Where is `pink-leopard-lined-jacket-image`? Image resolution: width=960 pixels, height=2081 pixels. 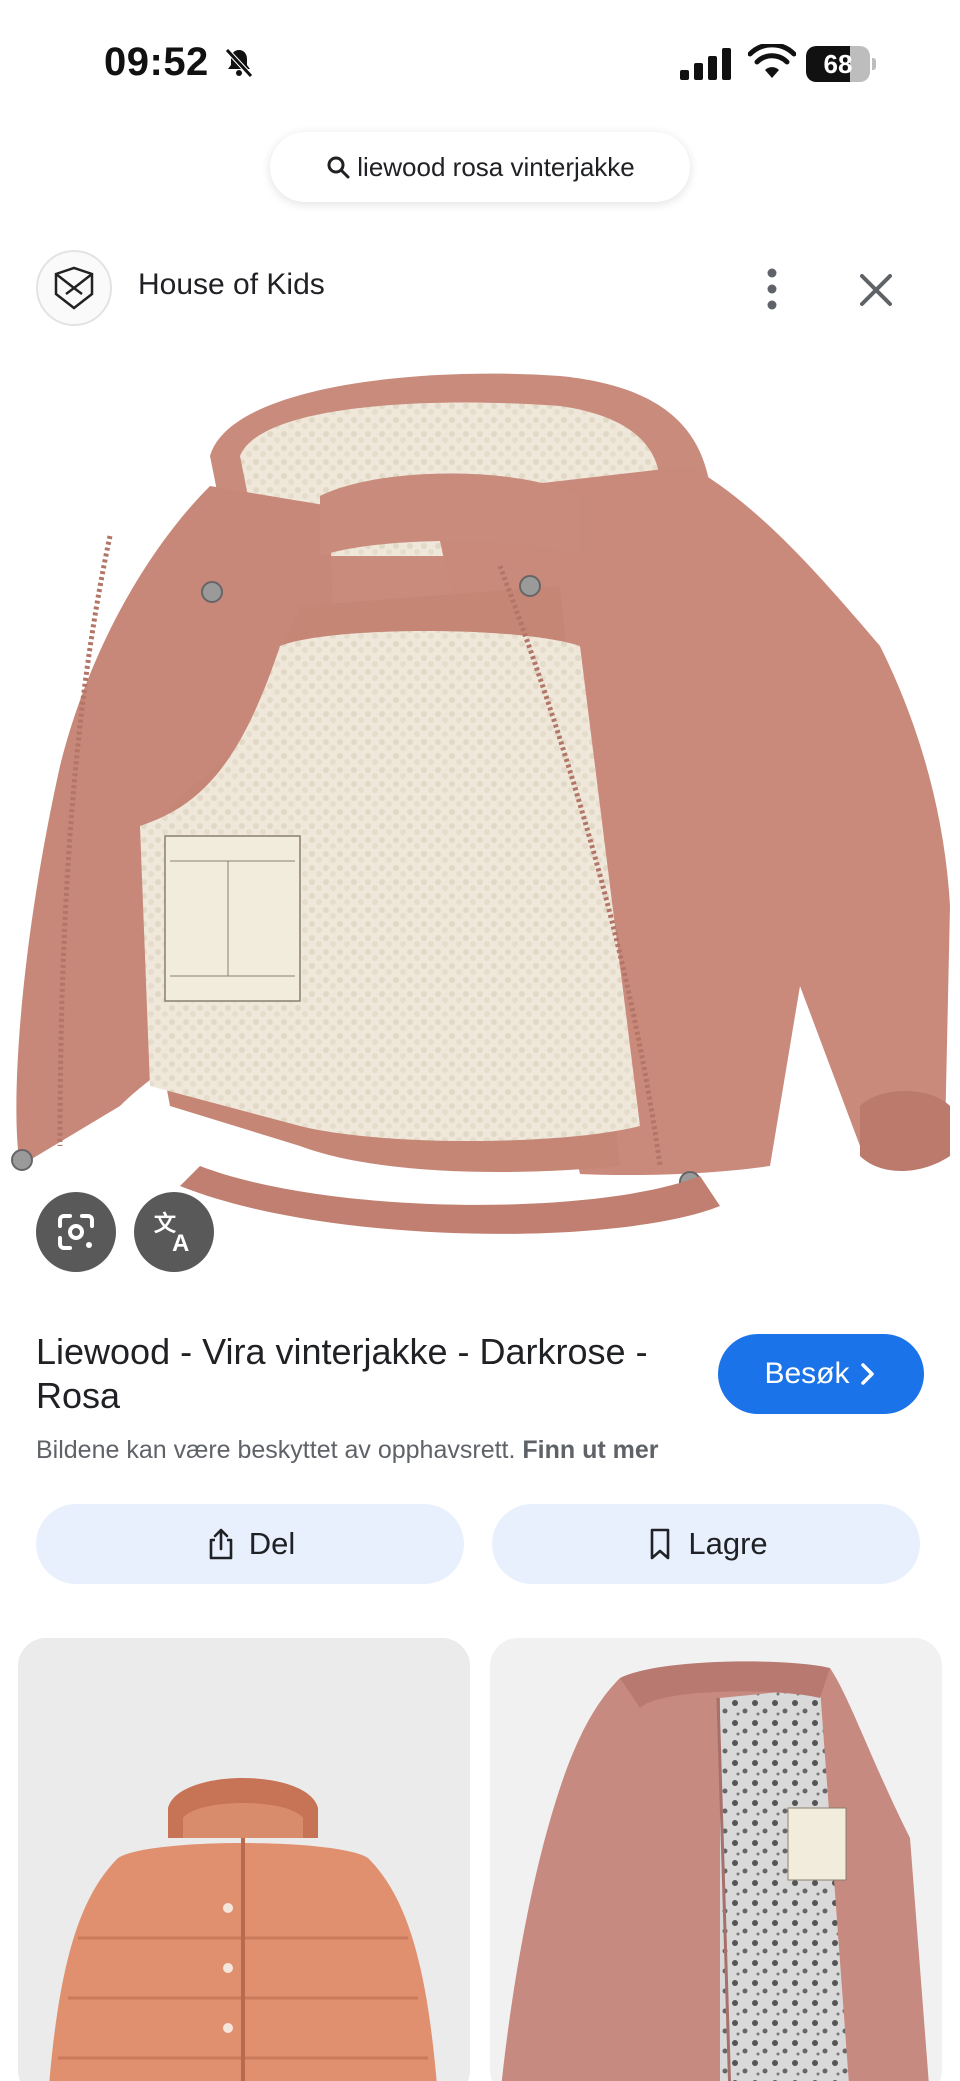
pink-leopard-lined-jacket-image is located at coordinates (715, 1871).